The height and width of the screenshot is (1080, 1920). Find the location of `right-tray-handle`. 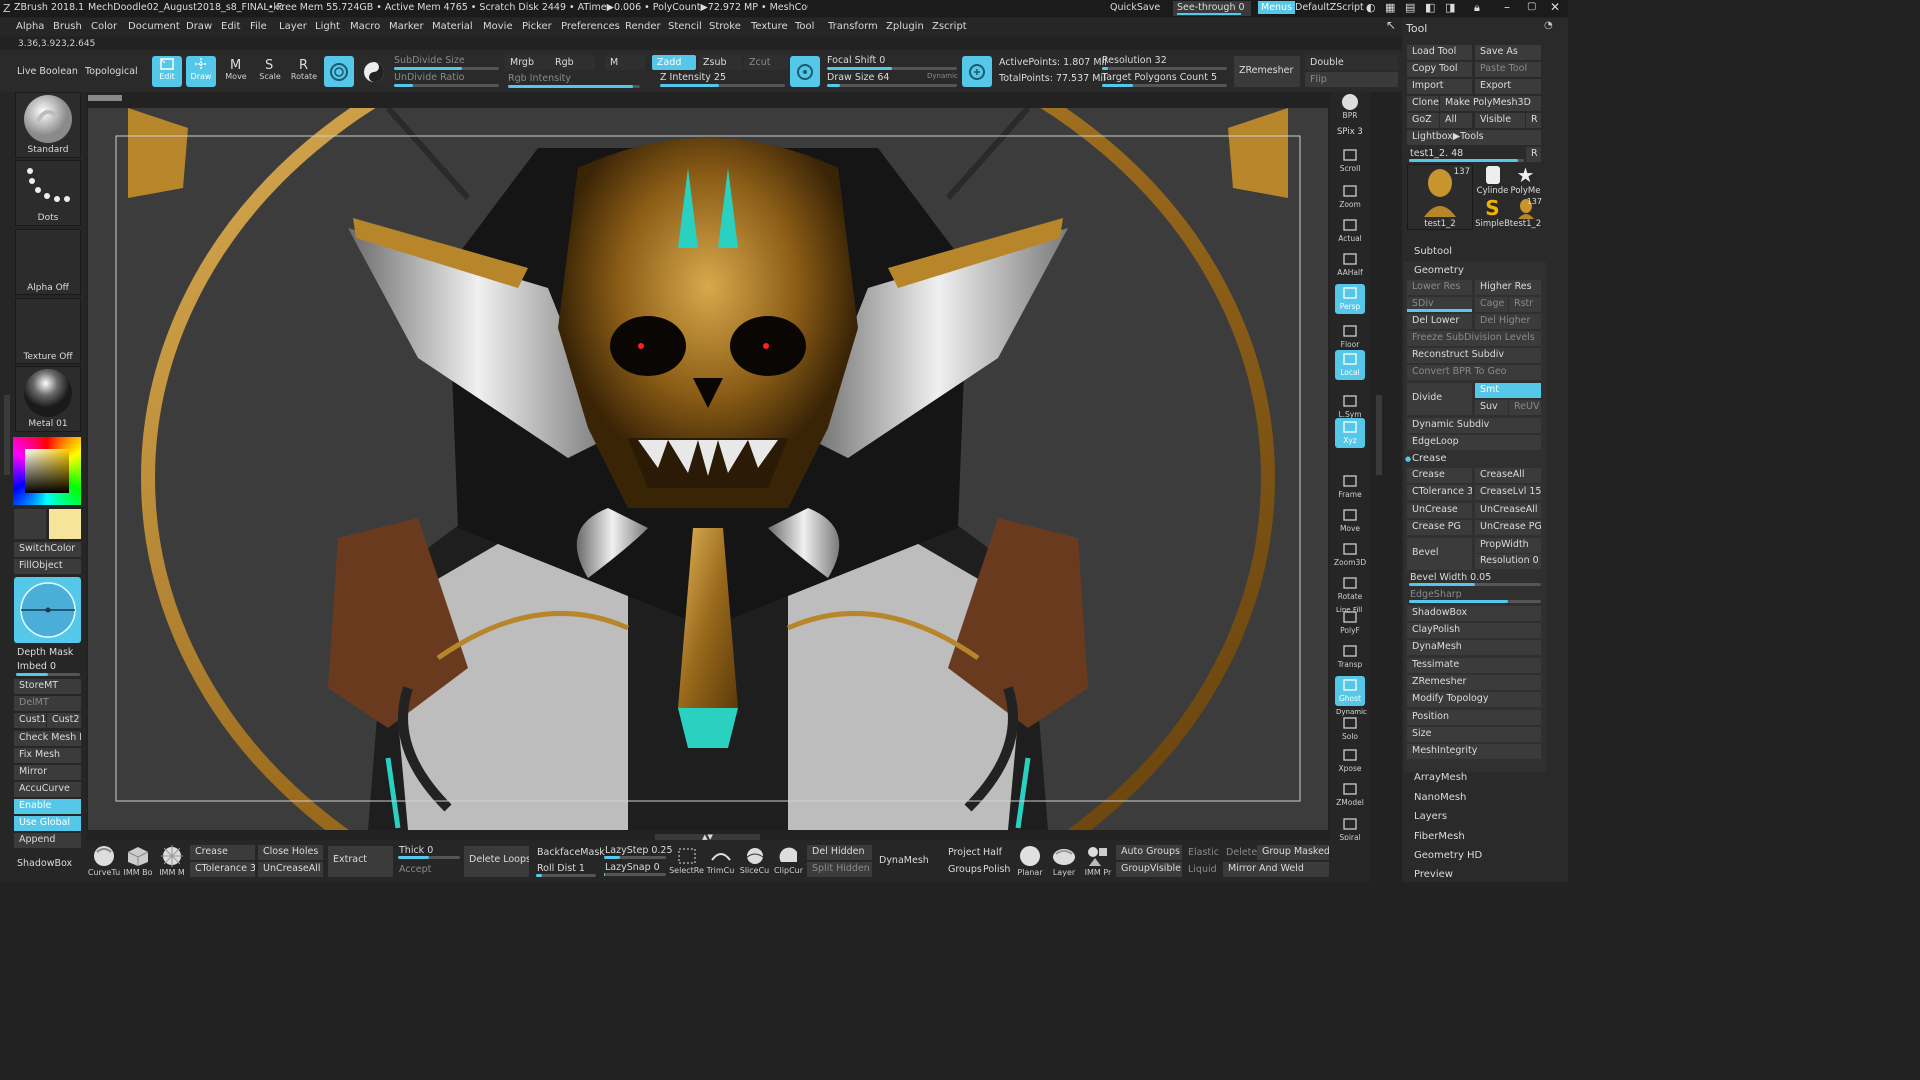

right-tray-handle is located at coordinates (1379, 435).